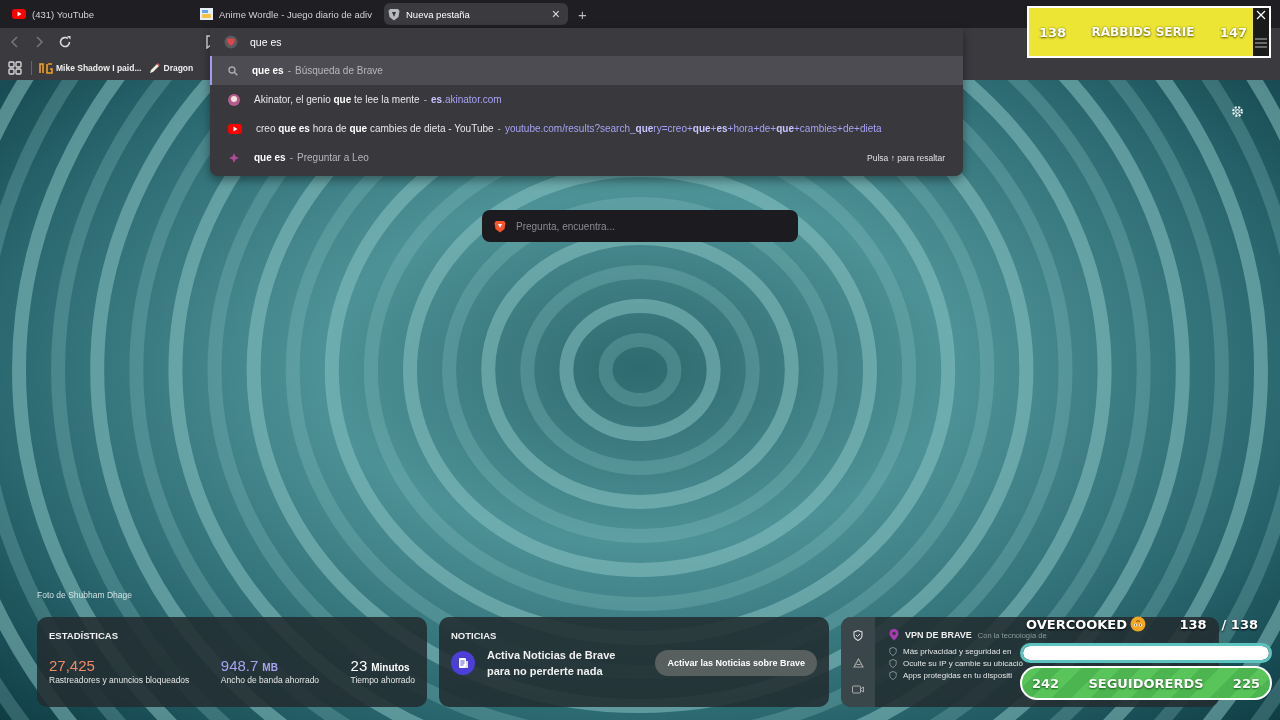 Image resolution: width=1280 pixels, height=720 pixels. Describe the element at coordinates (858, 663) in the screenshot. I see `triangle-icon` at that location.